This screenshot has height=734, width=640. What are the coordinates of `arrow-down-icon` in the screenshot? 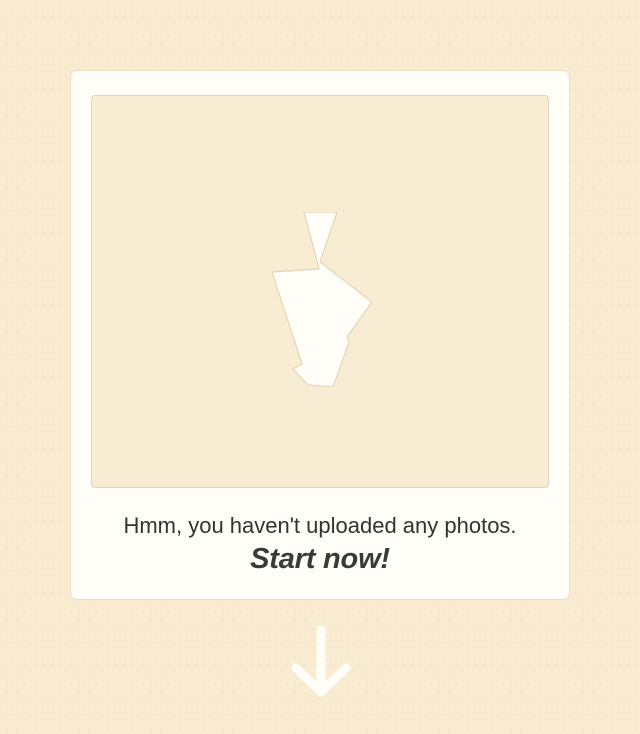 It's located at (321, 662).